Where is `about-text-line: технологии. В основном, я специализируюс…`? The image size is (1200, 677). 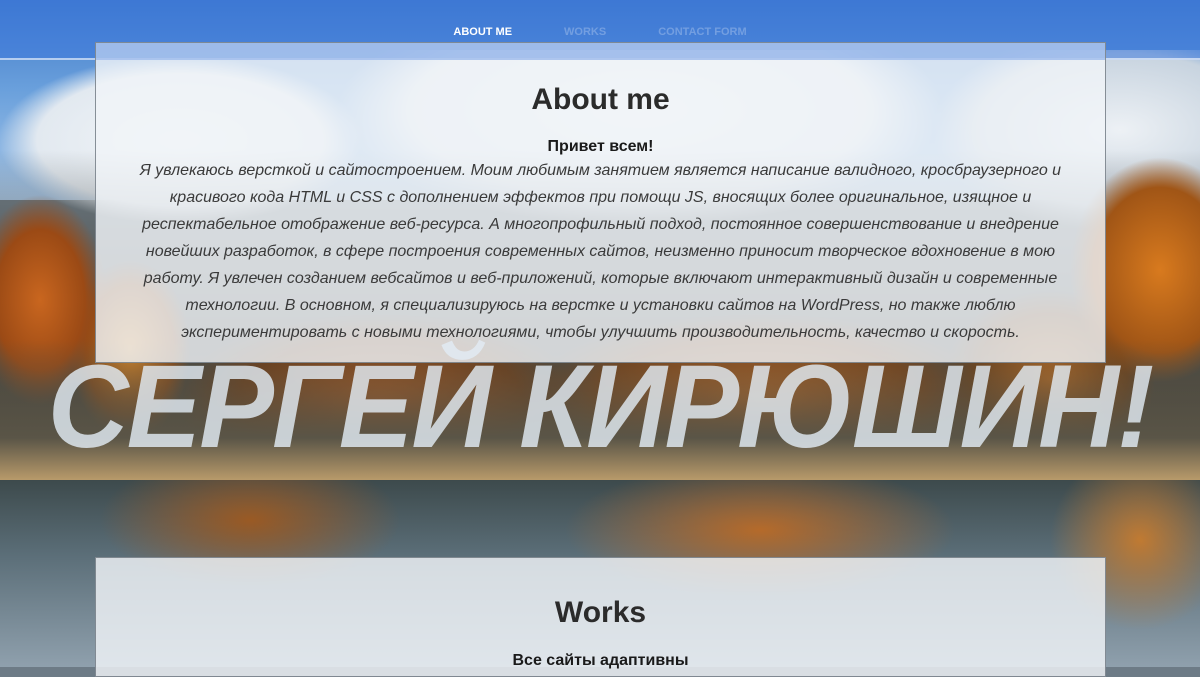 about-text-line: технологии. В основном, я специализируюс… is located at coordinates (600, 305).